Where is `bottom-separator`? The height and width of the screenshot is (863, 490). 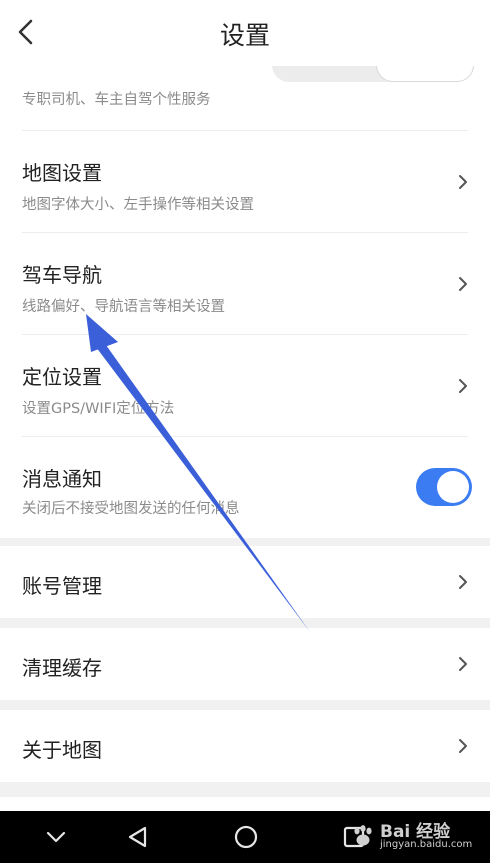
bottom-separator is located at coordinates (245, 789).